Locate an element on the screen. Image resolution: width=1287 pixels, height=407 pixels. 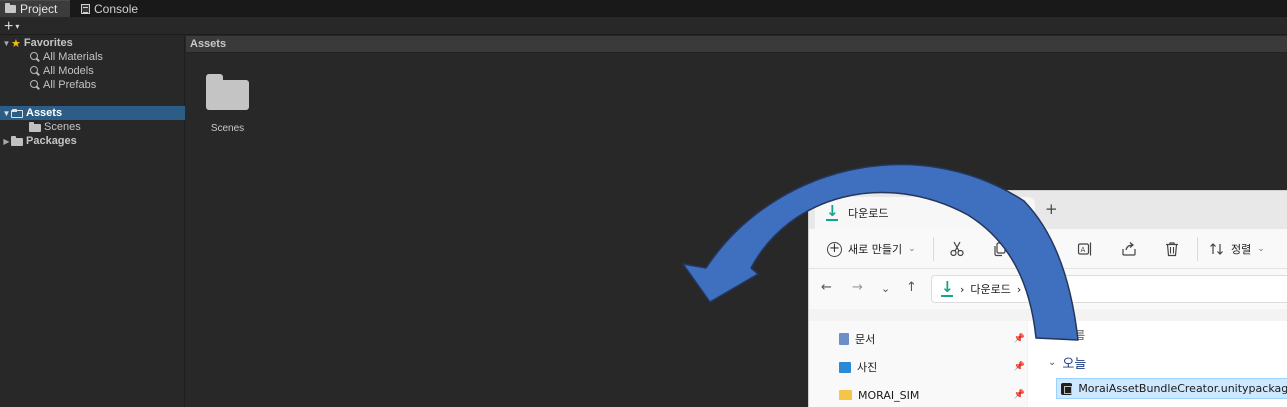
tab-console: Console is located at coordinates (111, 8).